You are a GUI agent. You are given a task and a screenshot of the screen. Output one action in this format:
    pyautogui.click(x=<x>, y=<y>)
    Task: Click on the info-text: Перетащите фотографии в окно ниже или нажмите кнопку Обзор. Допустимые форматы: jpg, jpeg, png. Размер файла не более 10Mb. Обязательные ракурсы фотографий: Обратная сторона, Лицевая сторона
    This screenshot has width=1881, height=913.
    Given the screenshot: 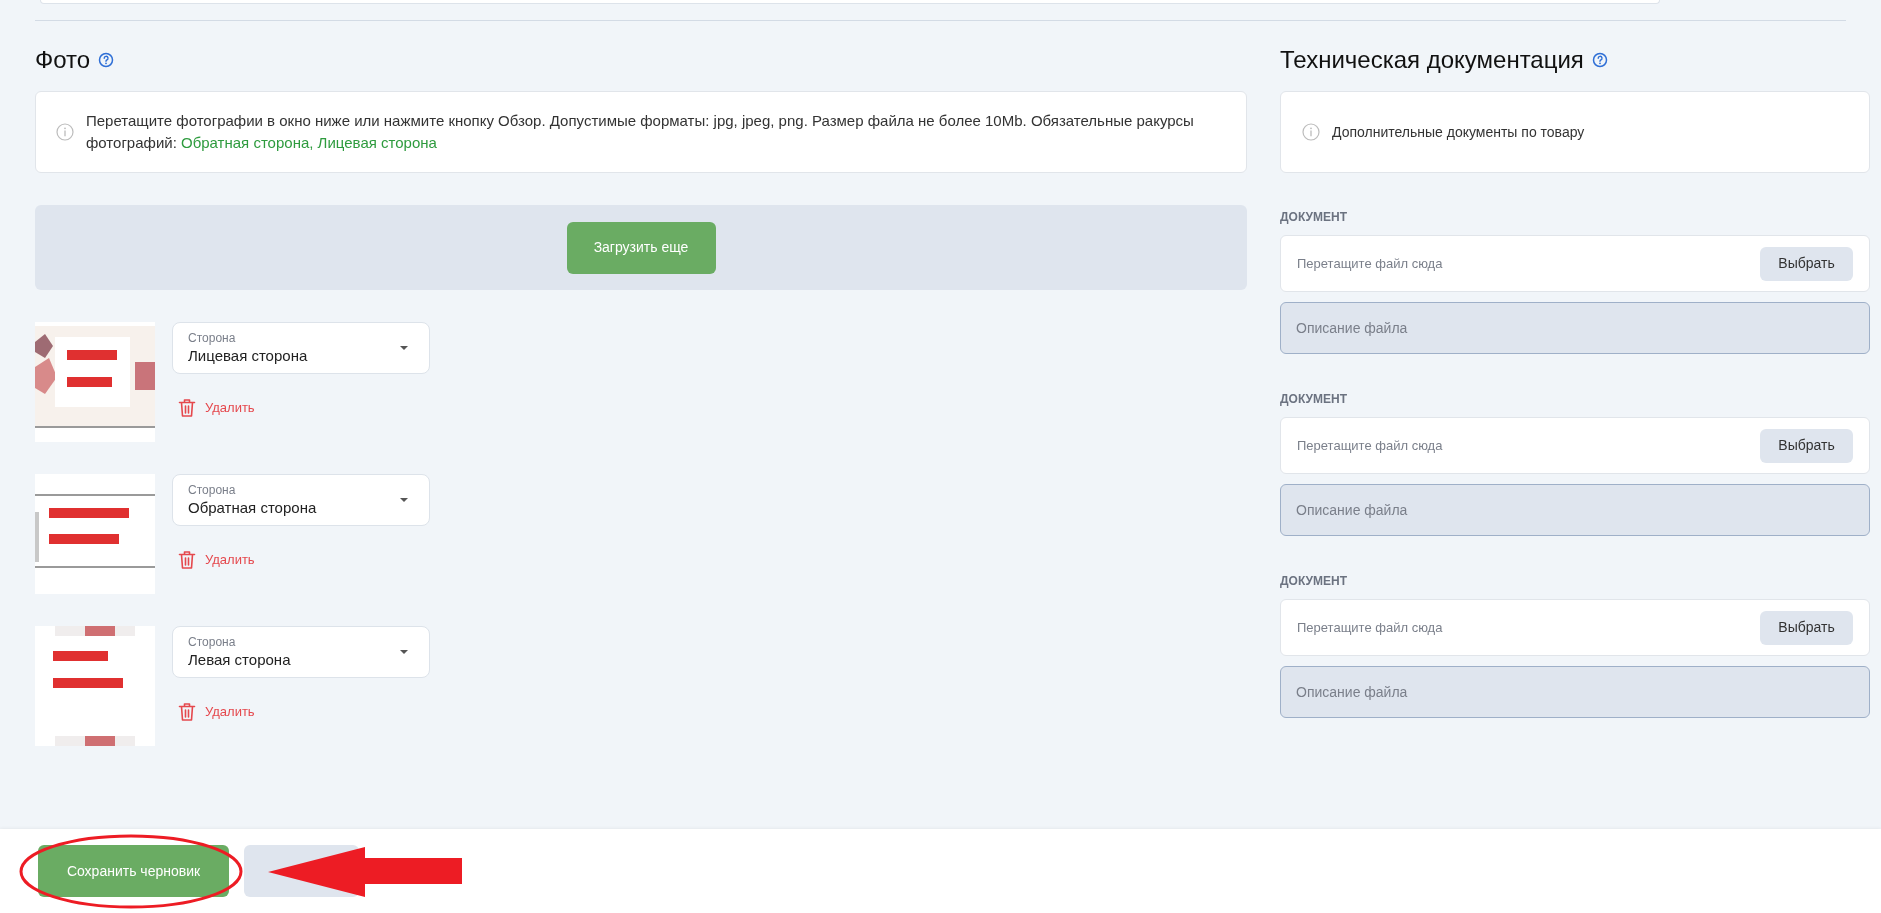 What is the action you would take?
    pyautogui.click(x=640, y=132)
    